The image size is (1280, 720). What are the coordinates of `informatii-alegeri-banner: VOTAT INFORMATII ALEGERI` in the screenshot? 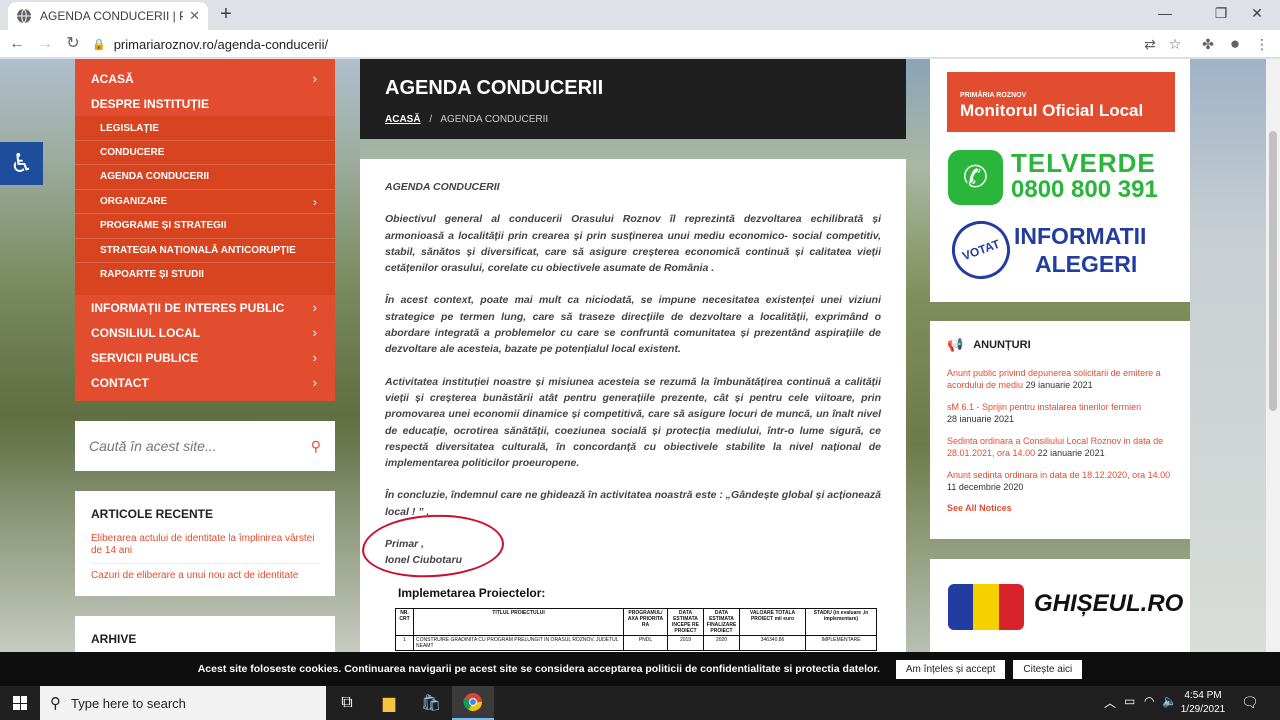 It's located at (1060, 250).